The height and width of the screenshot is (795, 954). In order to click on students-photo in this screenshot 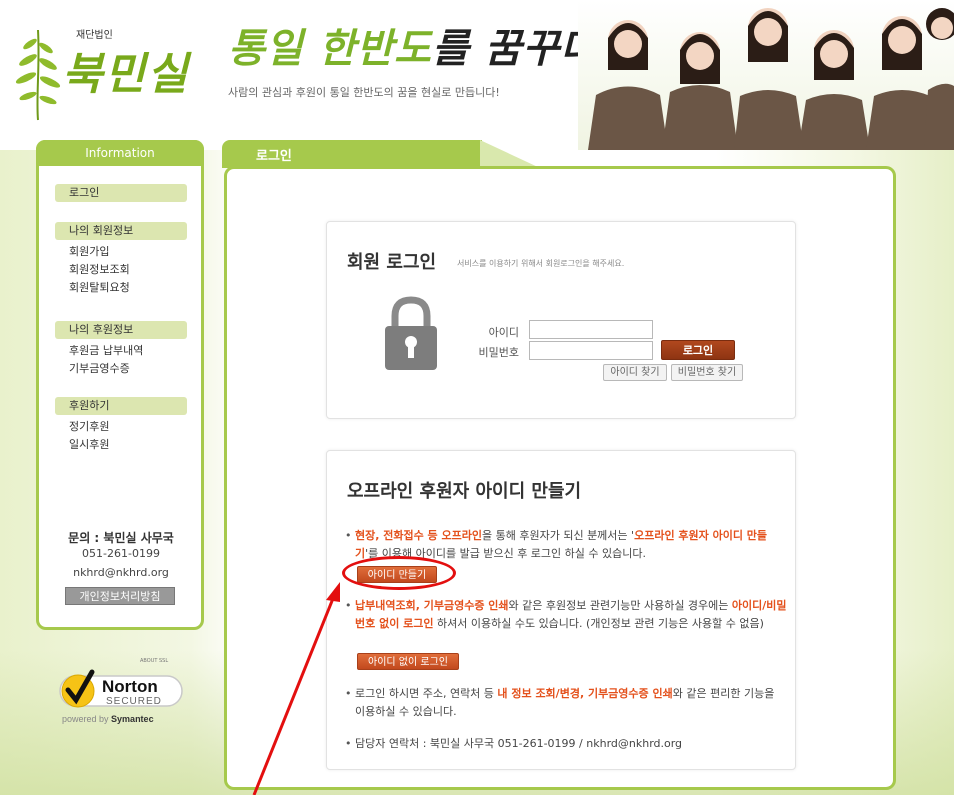, I will do `click(766, 75)`.